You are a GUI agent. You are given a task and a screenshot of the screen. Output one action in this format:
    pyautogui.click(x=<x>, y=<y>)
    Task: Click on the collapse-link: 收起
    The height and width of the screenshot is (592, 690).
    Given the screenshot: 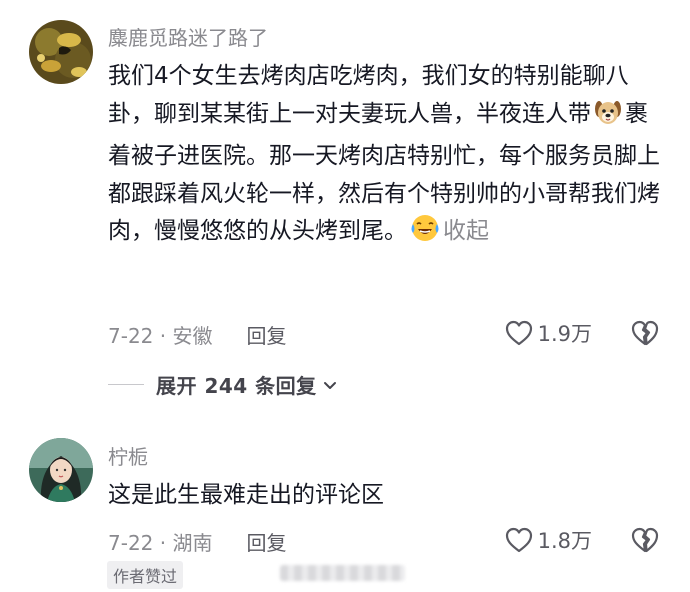 What is the action you would take?
    pyautogui.click(x=466, y=231)
    